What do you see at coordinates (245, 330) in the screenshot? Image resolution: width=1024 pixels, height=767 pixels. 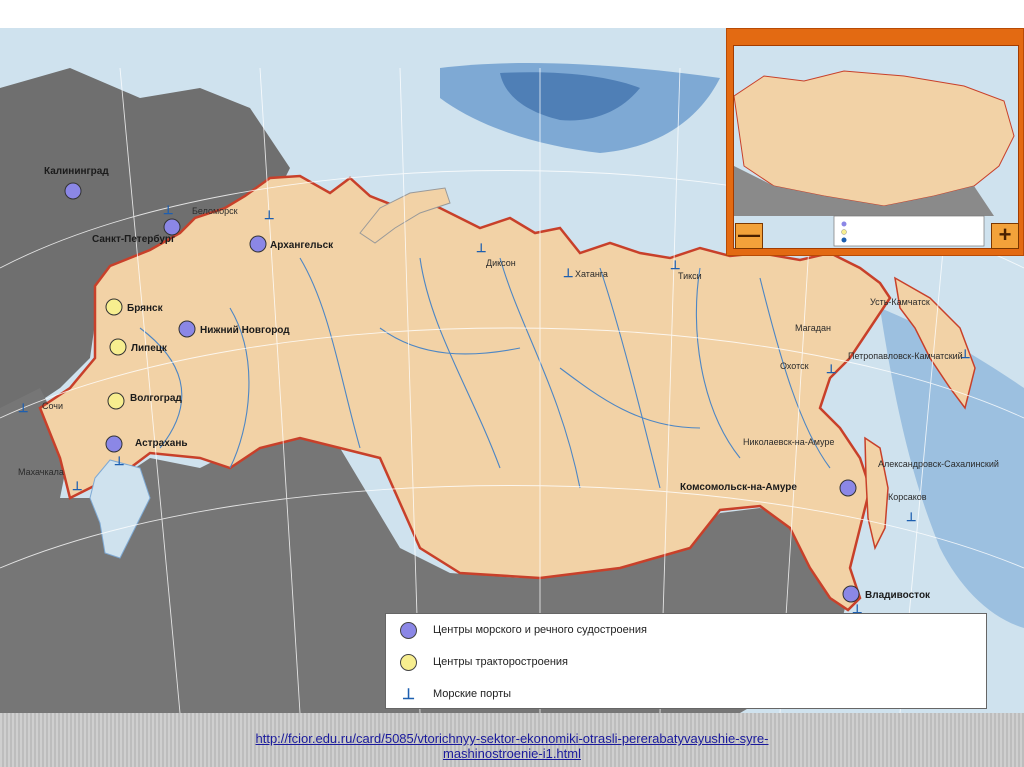 I see `label-nizhny-novgorod: Нижний Новгород` at bounding box center [245, 330].